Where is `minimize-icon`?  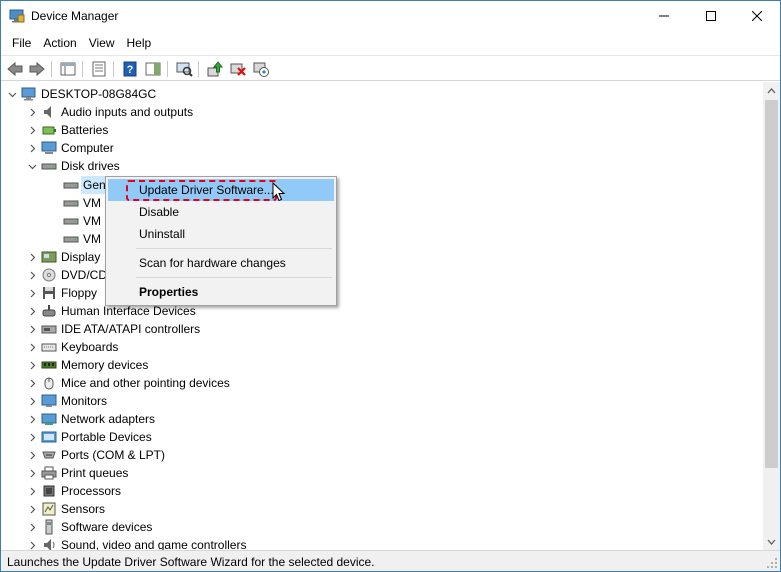 minimize-icon is located at coordinates (664, 16).